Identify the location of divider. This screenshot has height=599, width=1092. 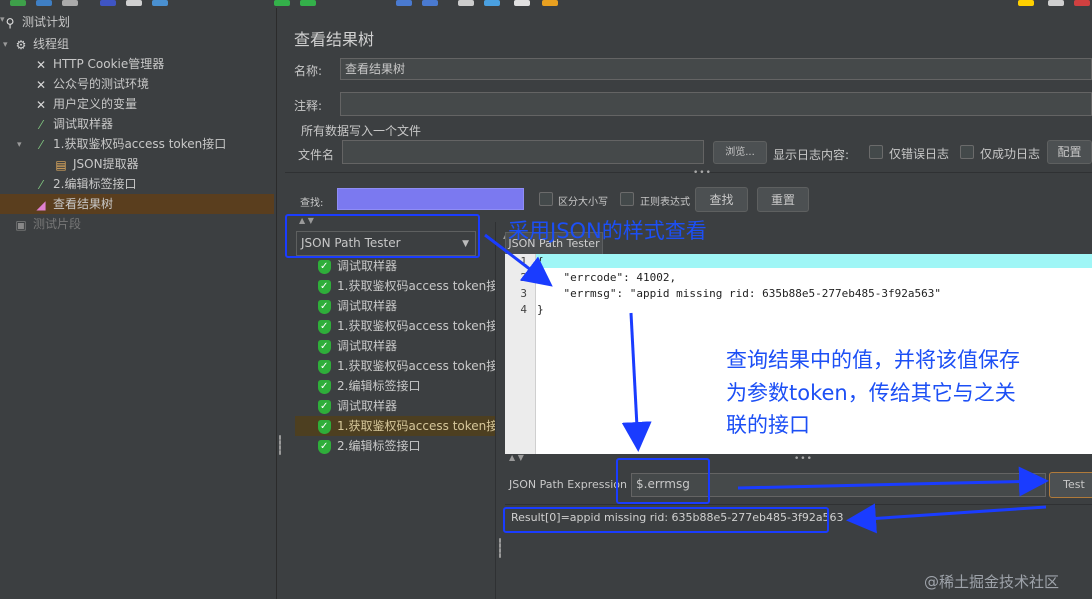
(798, 504).